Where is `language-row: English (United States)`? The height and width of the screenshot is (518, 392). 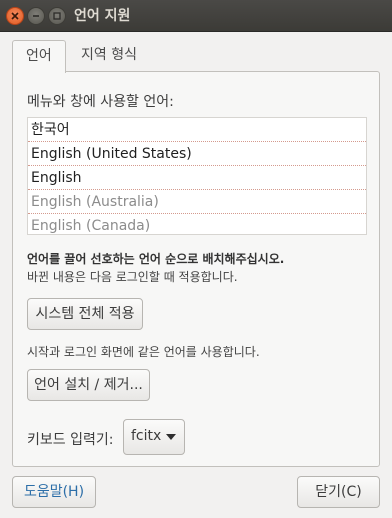
language-row: English (United States) is located at coordinates (197, 154).